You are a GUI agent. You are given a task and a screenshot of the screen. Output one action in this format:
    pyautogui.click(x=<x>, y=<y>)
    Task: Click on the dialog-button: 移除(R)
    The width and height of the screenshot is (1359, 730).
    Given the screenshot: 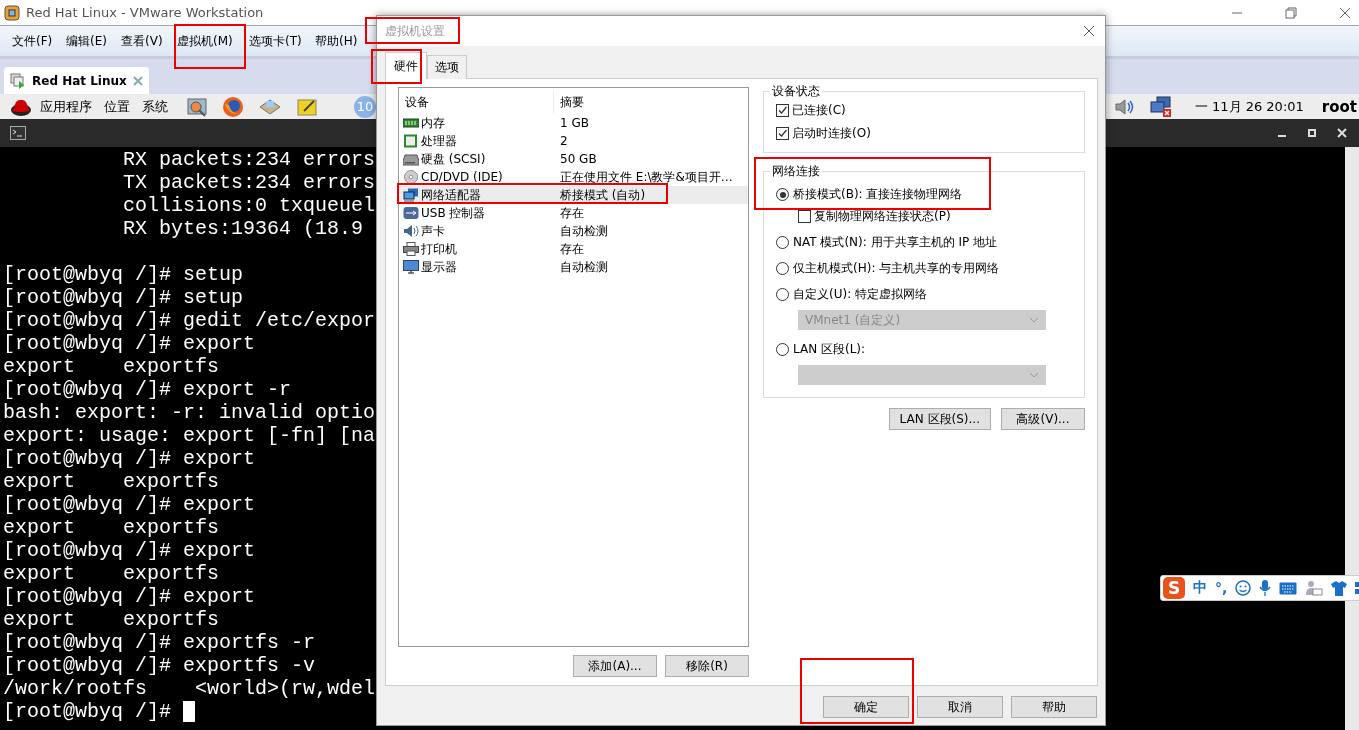 What is the action you would take?
    pyautogui.click(x=707, y=666)
    